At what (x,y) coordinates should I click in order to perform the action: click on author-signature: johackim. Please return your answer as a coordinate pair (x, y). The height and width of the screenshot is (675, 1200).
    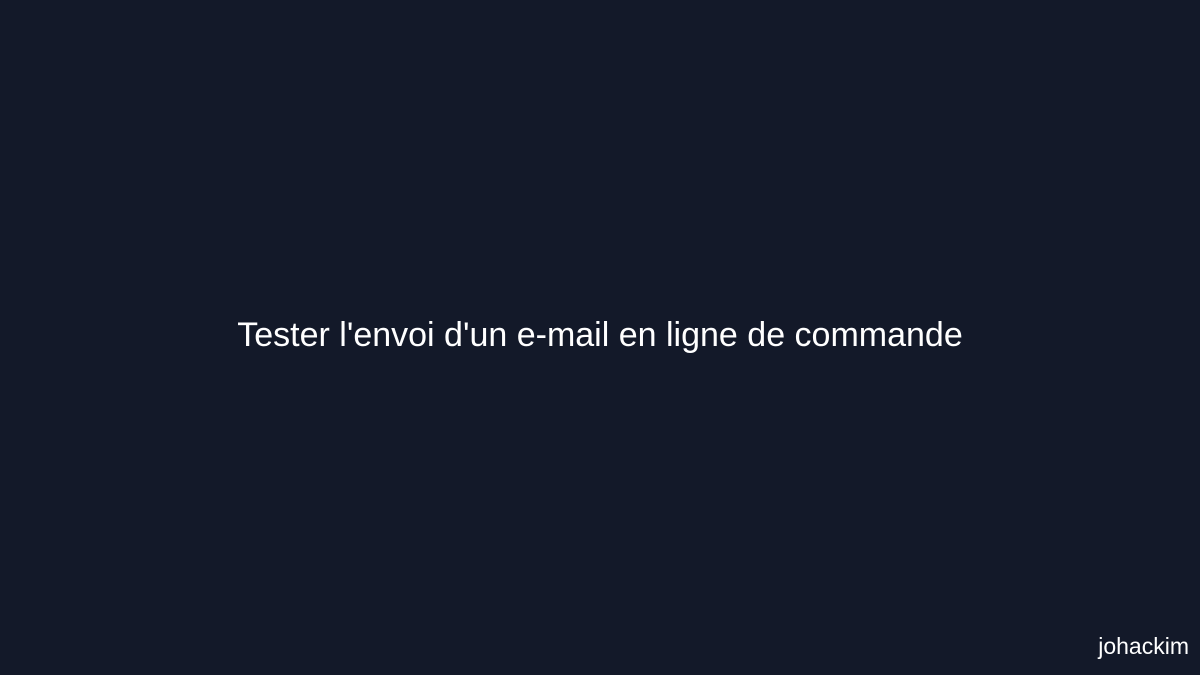
    Looking at the image, I should click on (1143, 646).